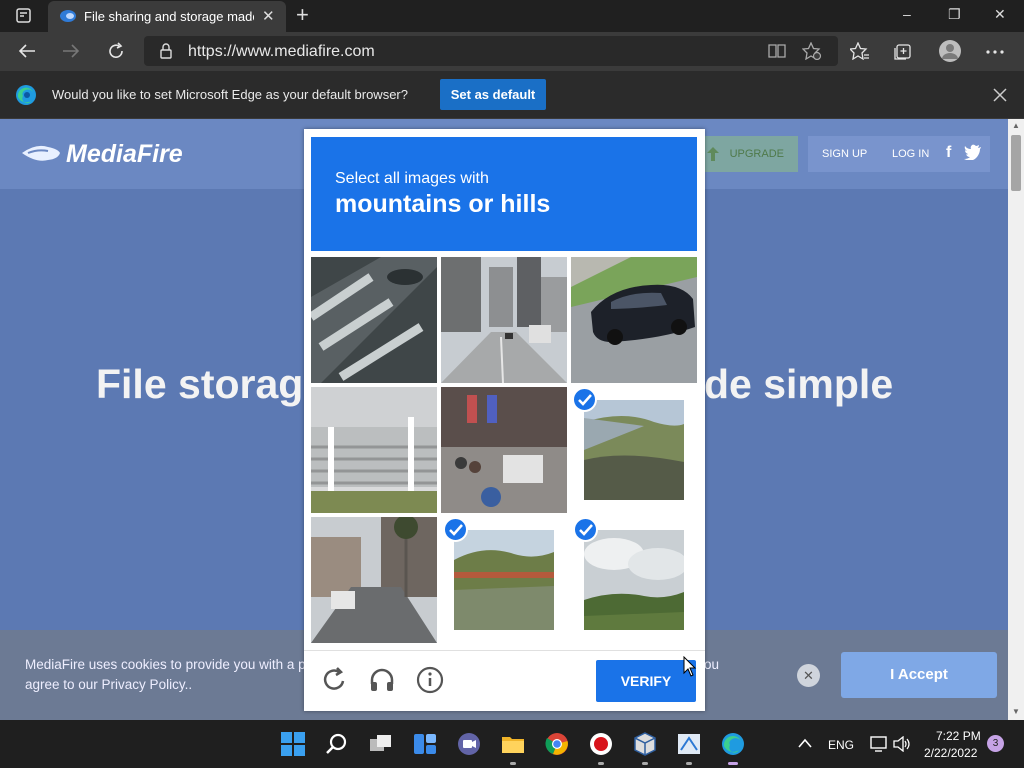 Image resolution: width=1024 pixels, height=768 pixels. What do you see at coordinates (777, 51) in the screenshot?
I see `reader-view-icon` at bounding box center [777, 51].